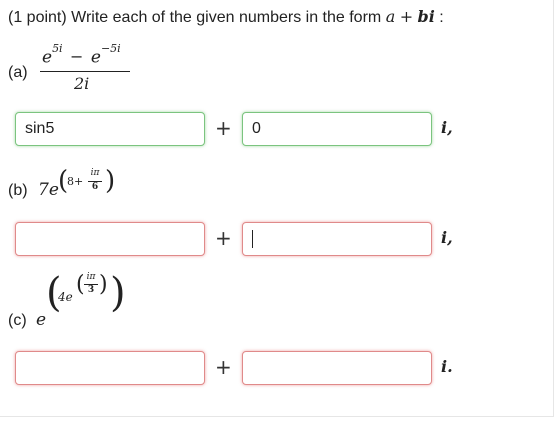 The image size is (555, 428). I want to click on part-a-imag-input: 0, so click(337, 129).